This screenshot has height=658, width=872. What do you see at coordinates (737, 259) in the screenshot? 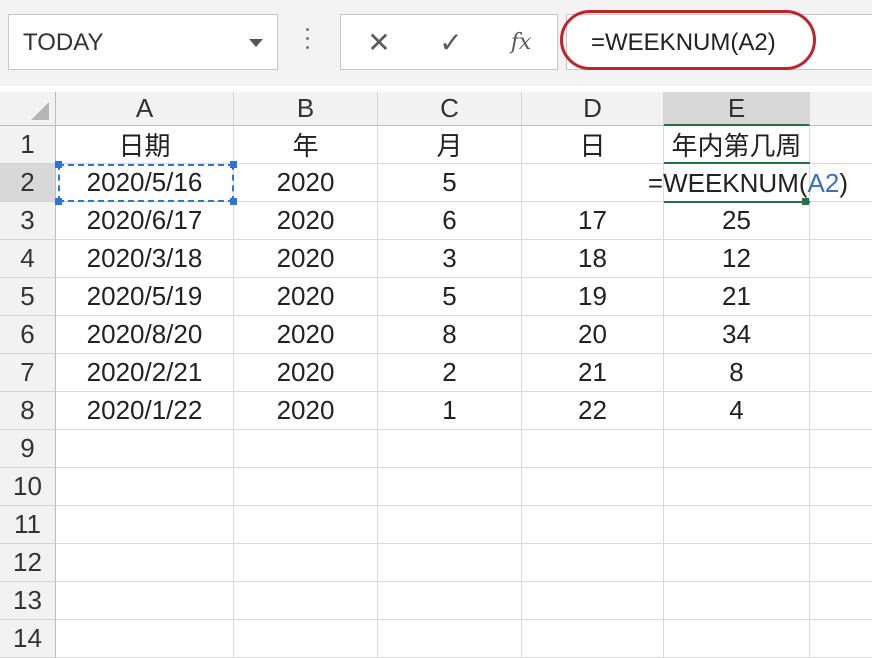
I see `cell-e4: 12` at bounding box center [737, 259].